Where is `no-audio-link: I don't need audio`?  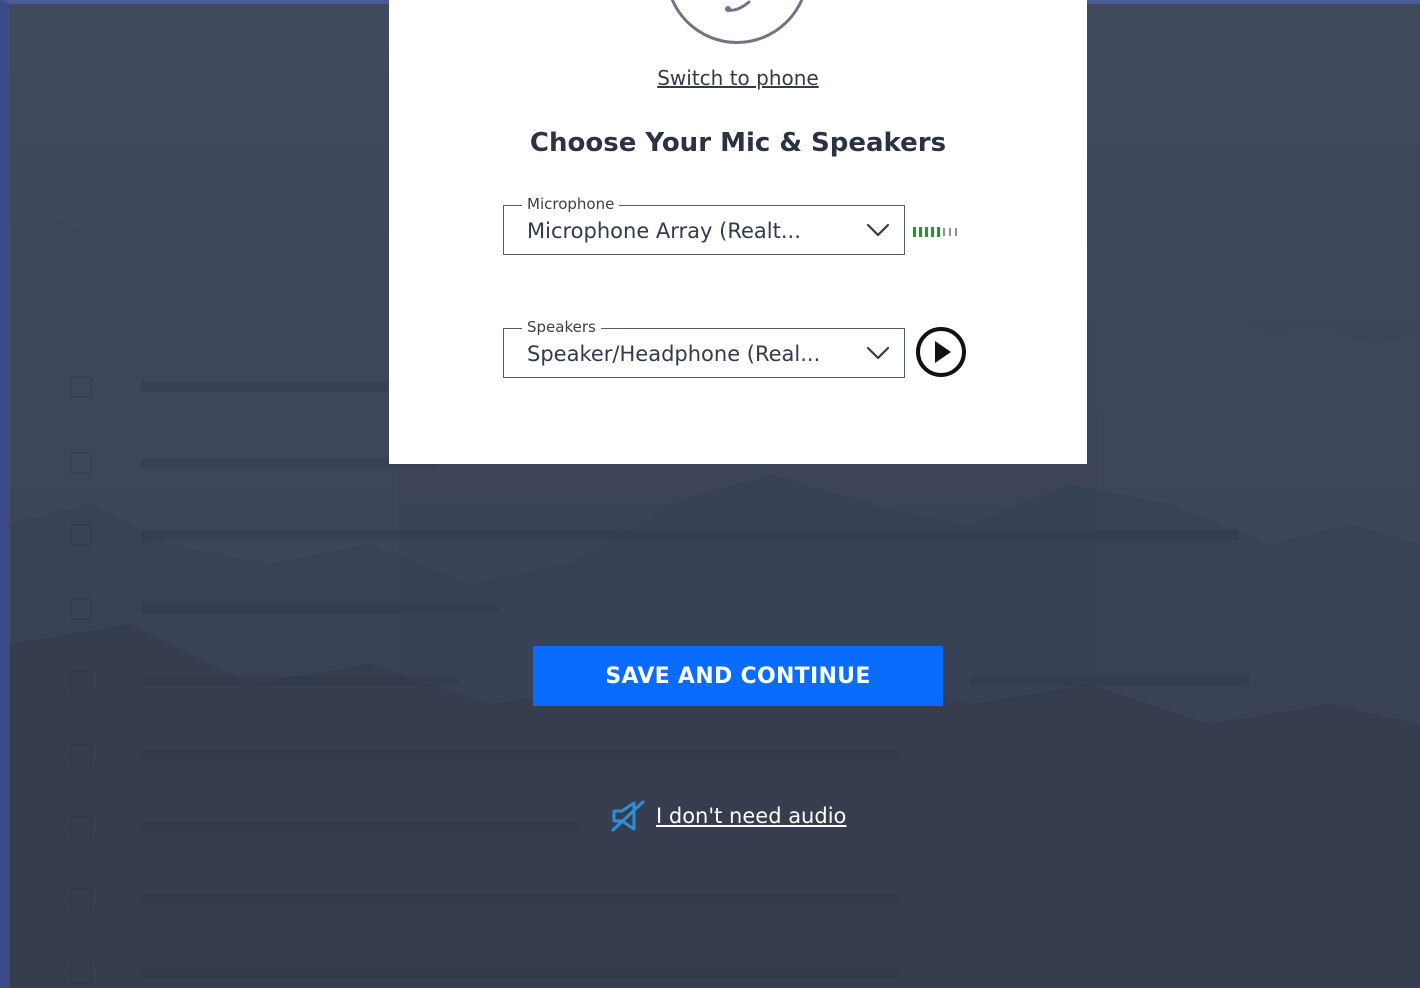
no-audio-link: I don't need audio is located at coordinates (728, 816).